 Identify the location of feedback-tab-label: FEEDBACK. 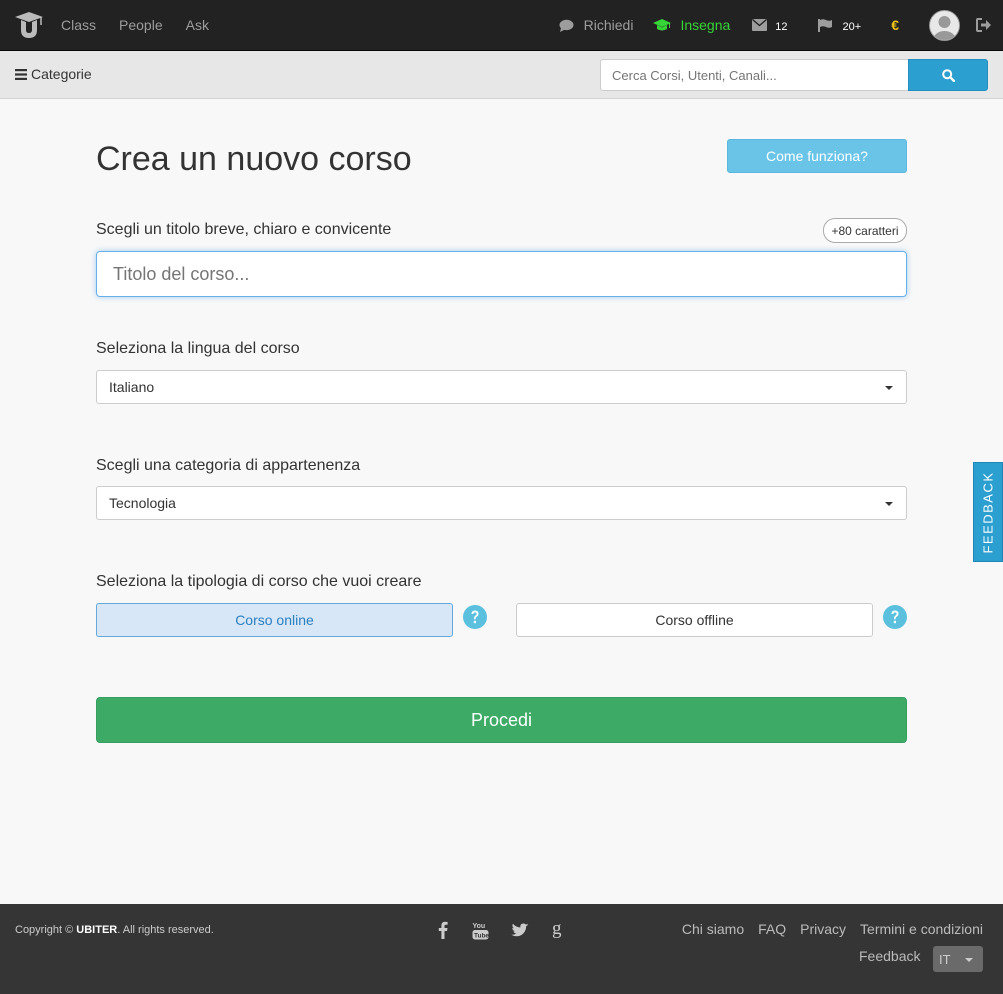
(988, 512).